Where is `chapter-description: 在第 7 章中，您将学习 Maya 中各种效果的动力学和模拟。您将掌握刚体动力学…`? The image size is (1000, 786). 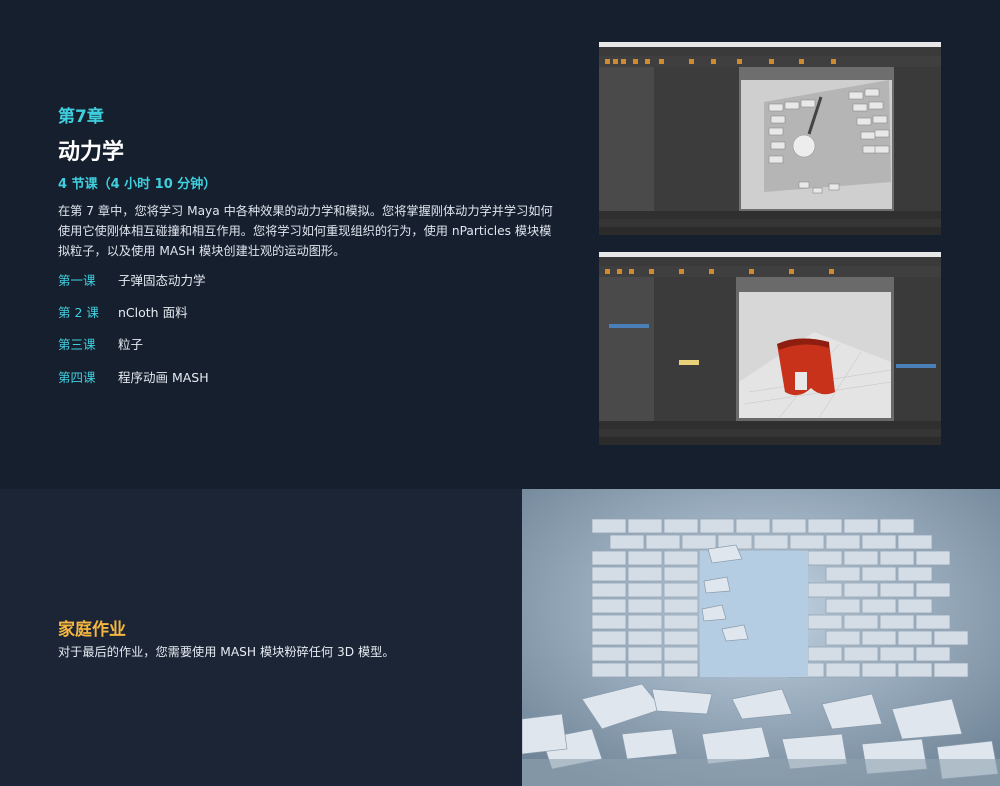 chapter-description: 在第 7 章中，您将学习 Maya 中各种效果的动力学和模拟。您将掌握刚体动力学… is located at coordinates (305, 231).